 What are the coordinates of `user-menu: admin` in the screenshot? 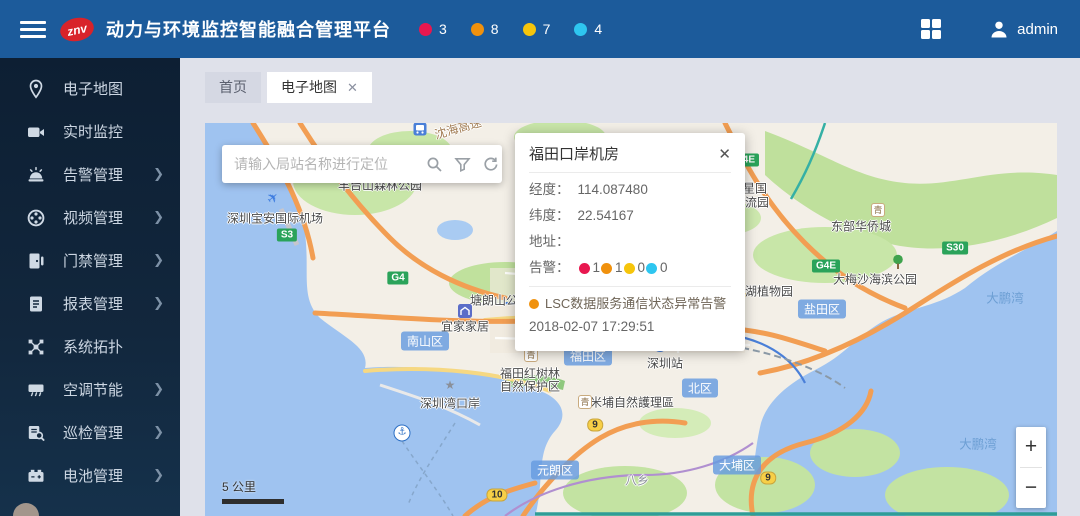 It's located at (1023, 29).